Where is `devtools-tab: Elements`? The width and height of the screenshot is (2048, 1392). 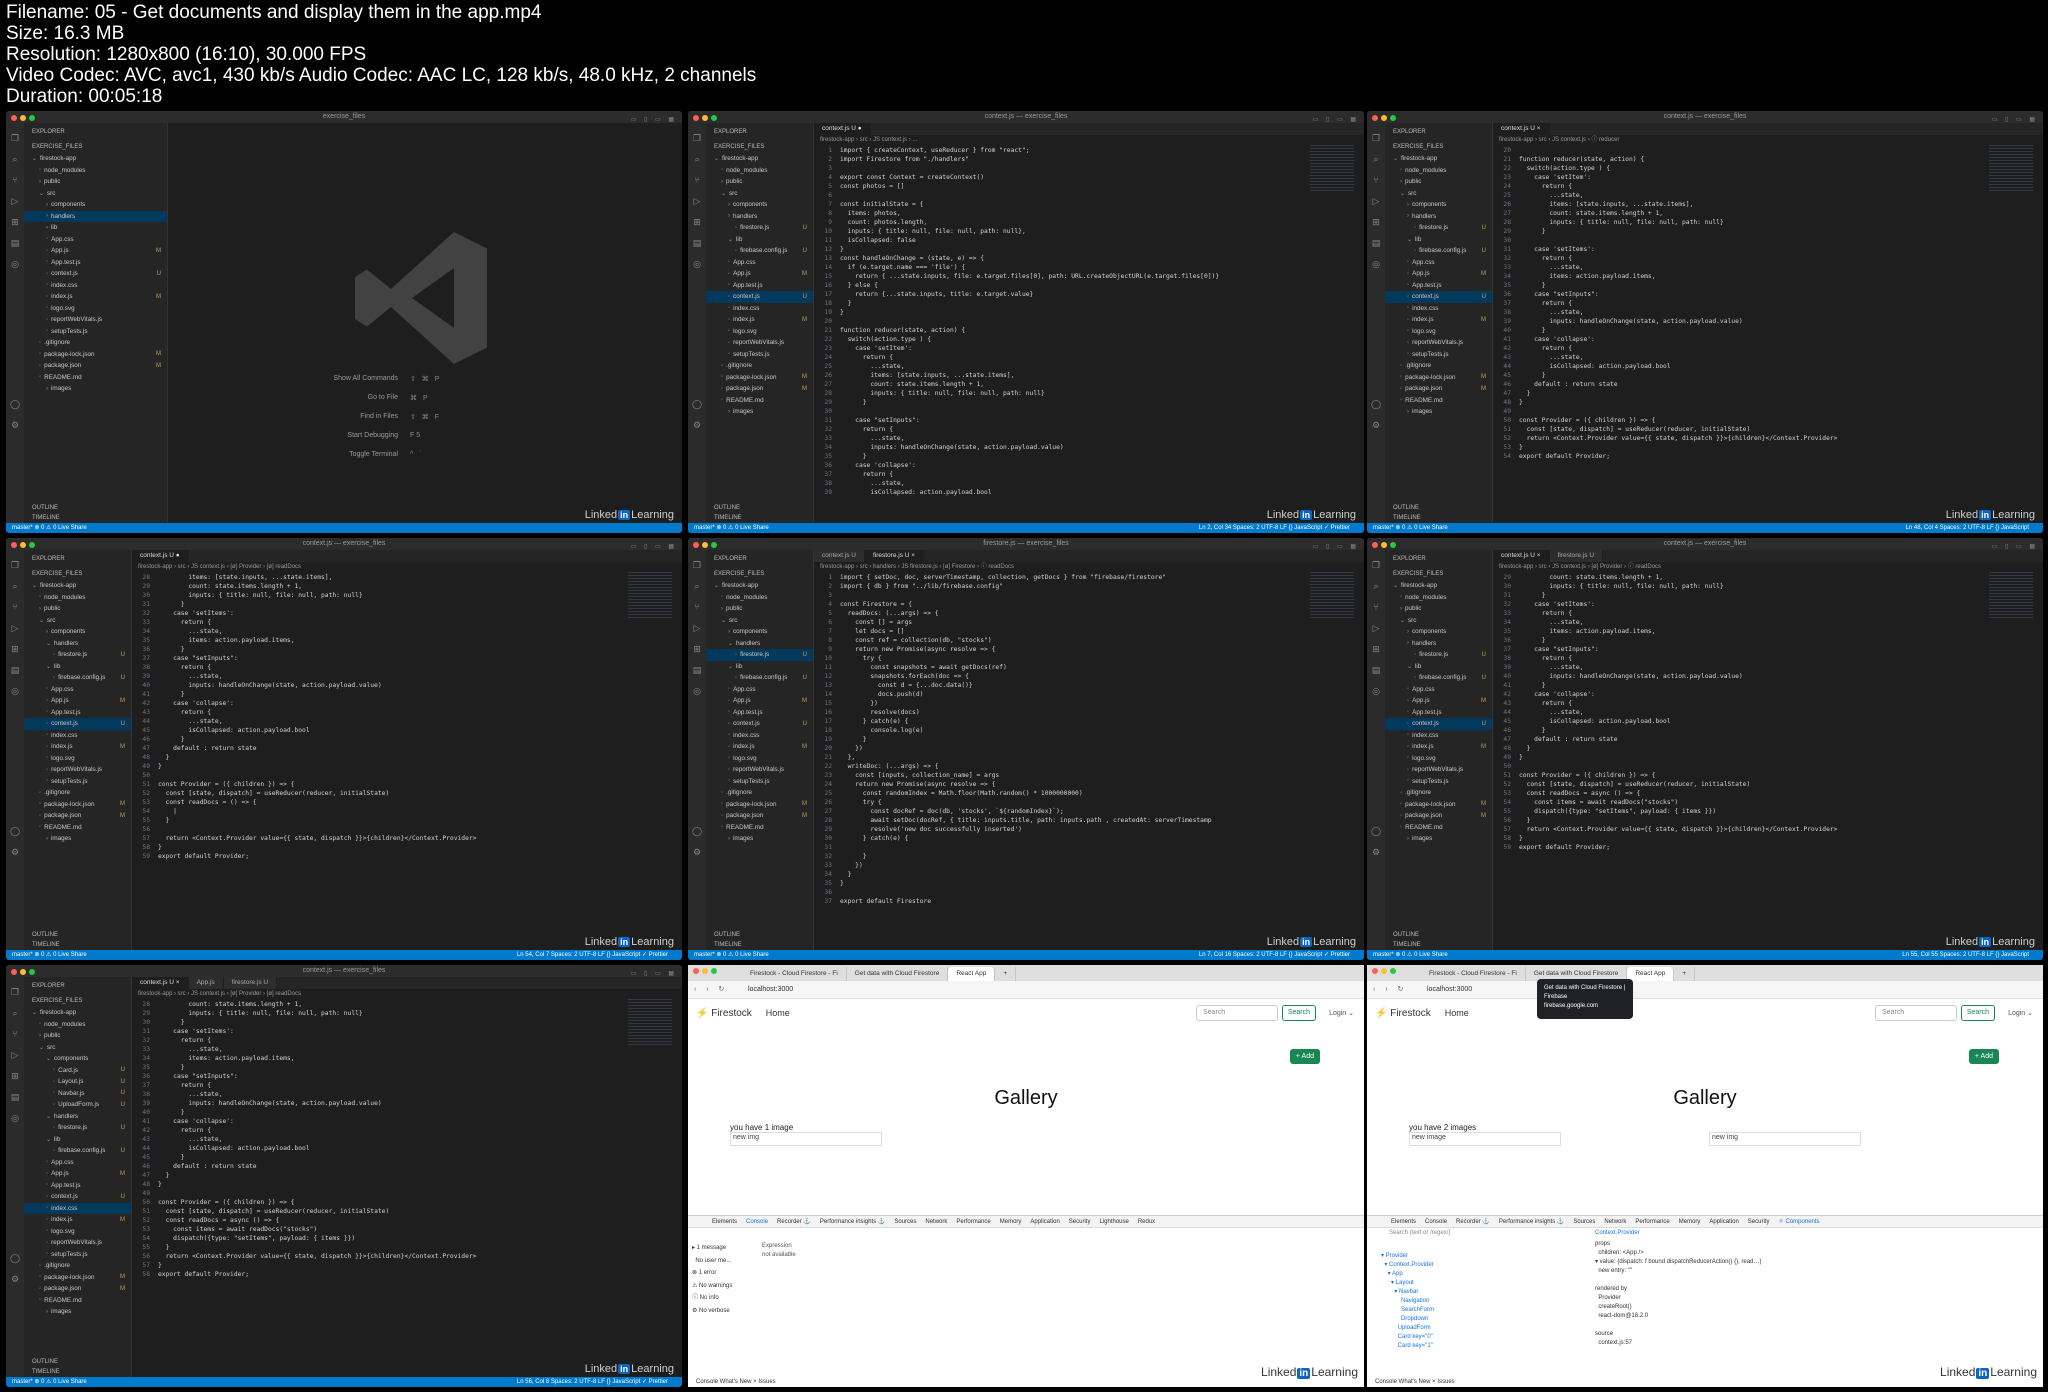
devtools-tab: Elements is located at coordinates (724, 1222).